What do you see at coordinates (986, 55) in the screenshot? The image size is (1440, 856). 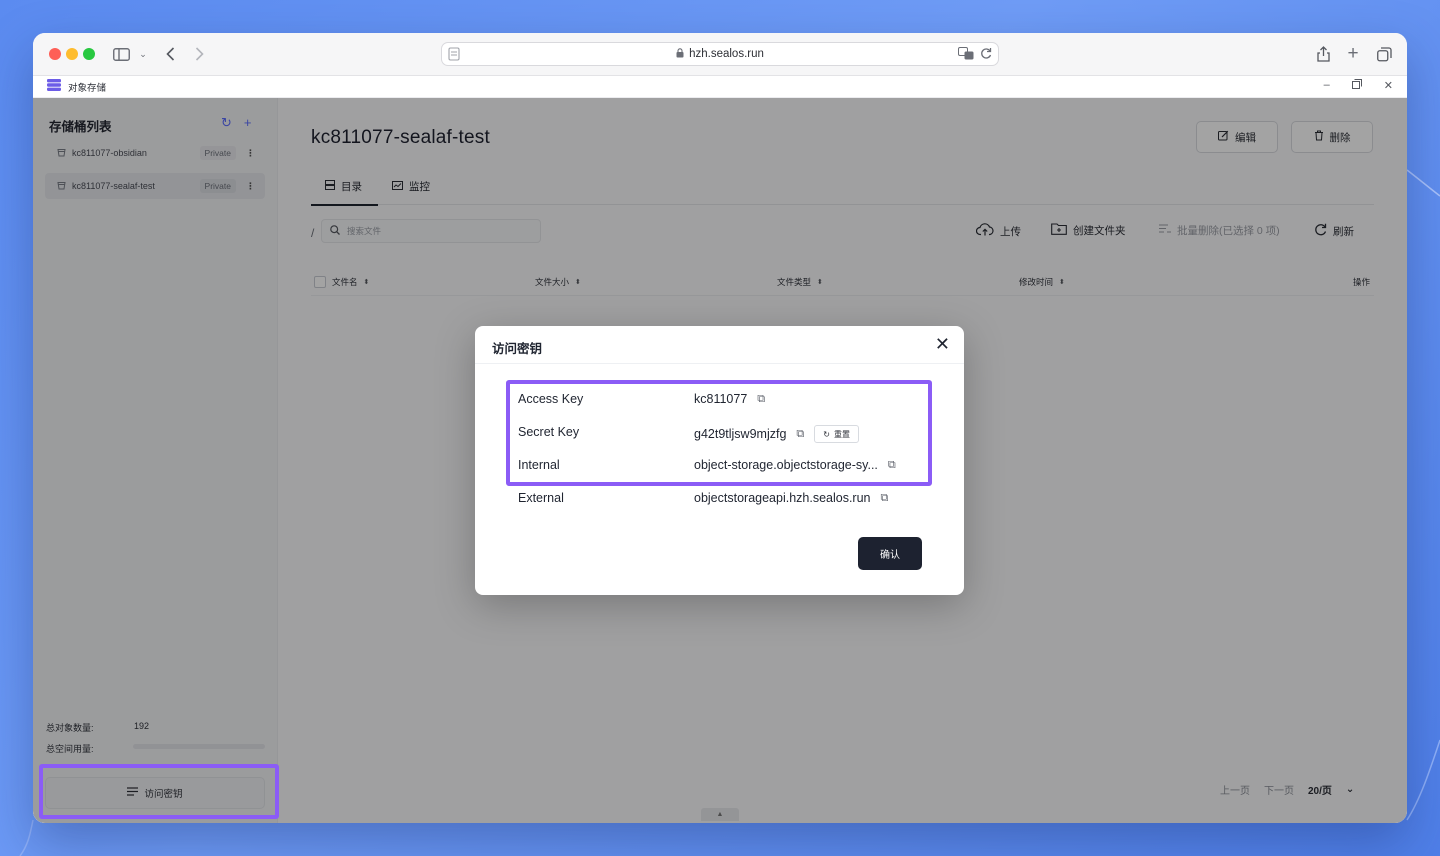 I see `reload-icon` at bounding box center [986, 55].